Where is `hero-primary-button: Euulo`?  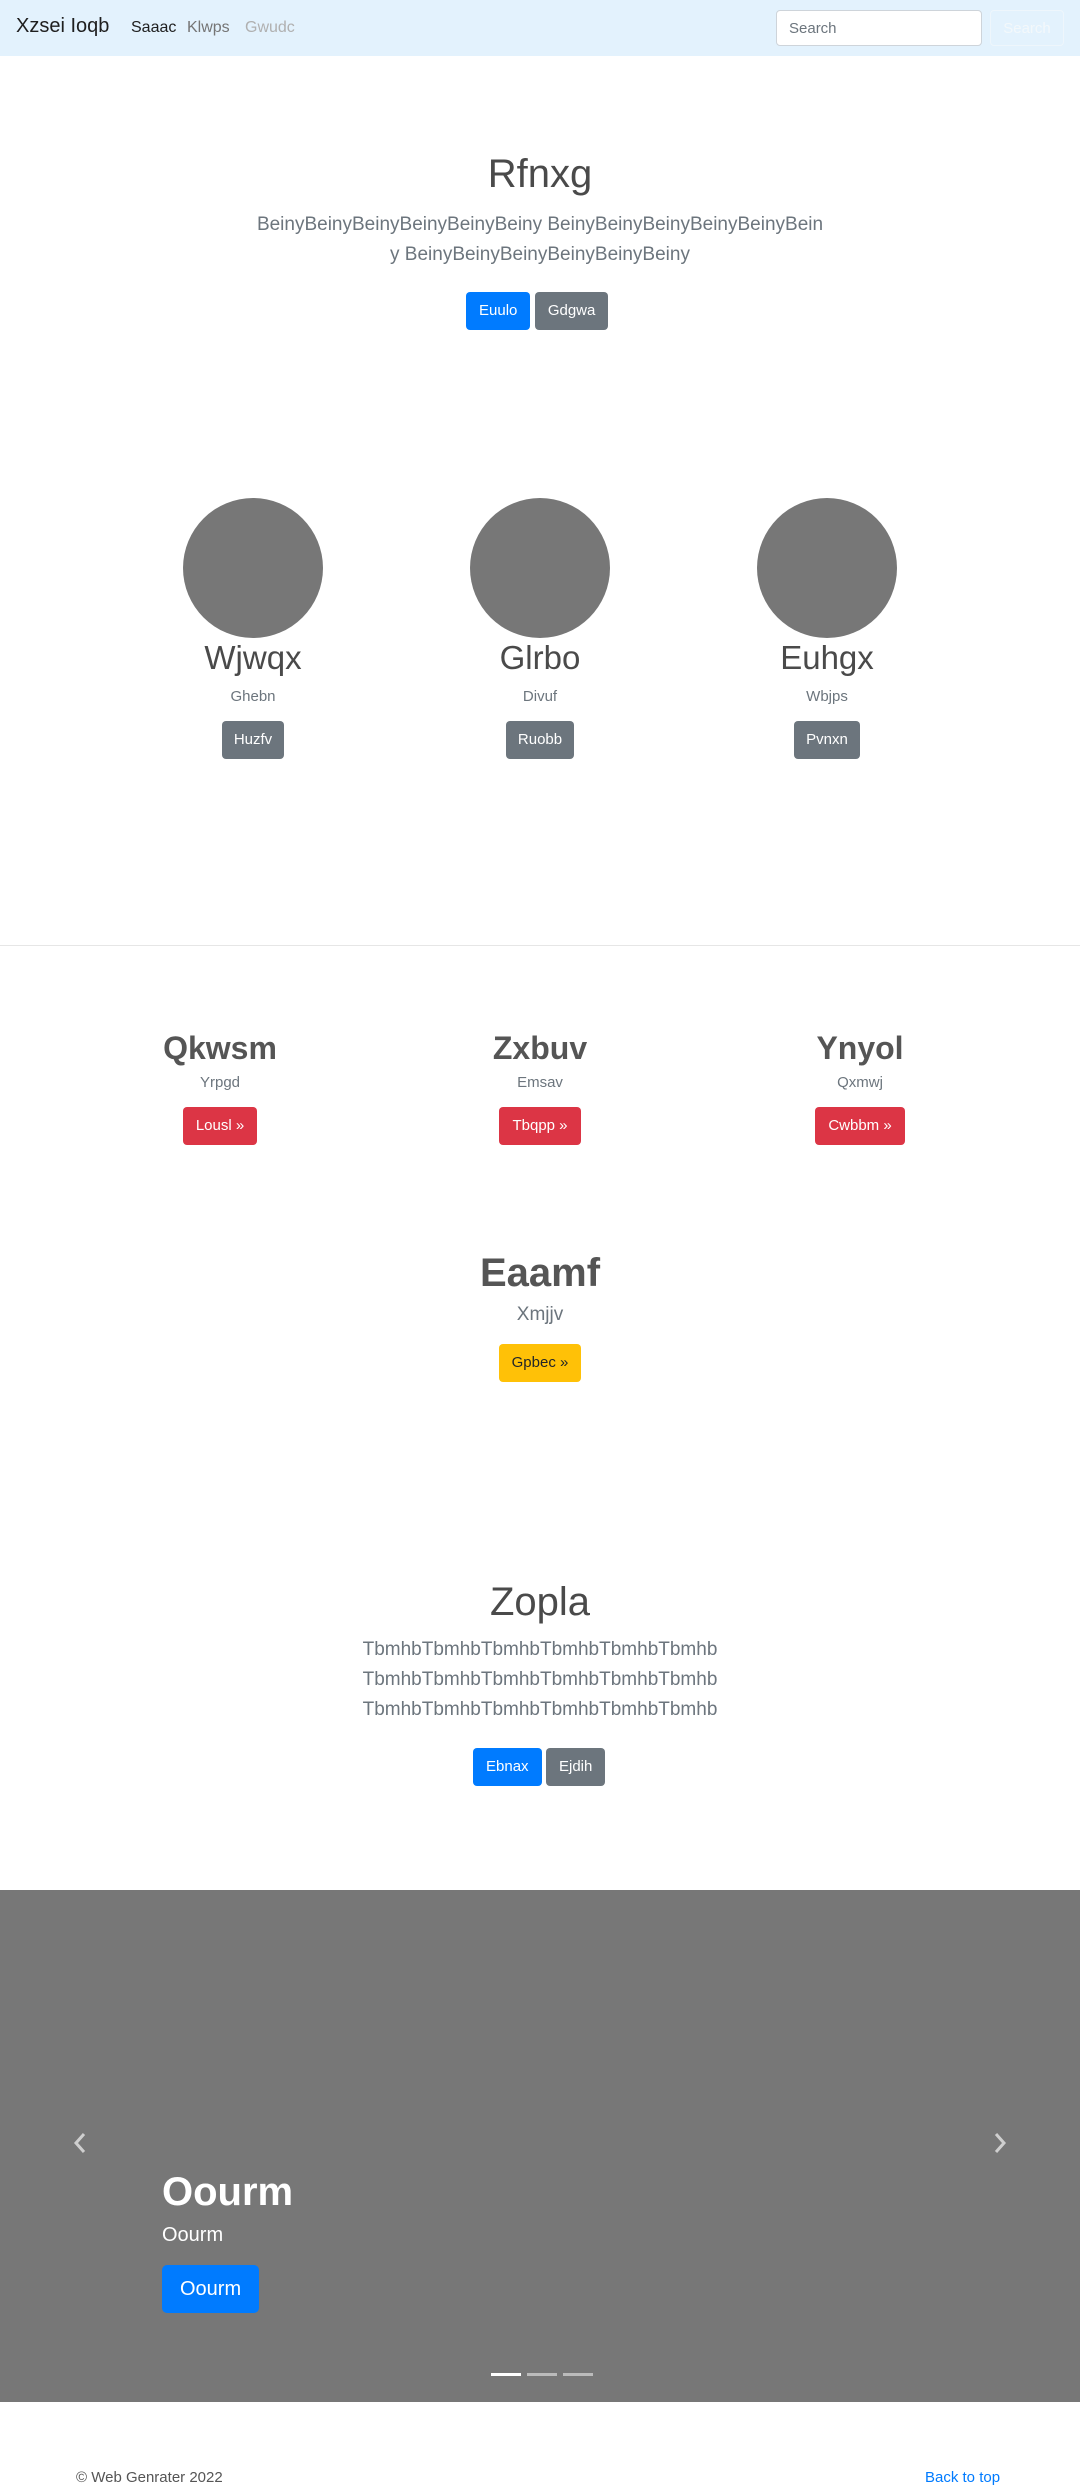
hero-primary-button: Euulo is located at coordinates (498, 311).